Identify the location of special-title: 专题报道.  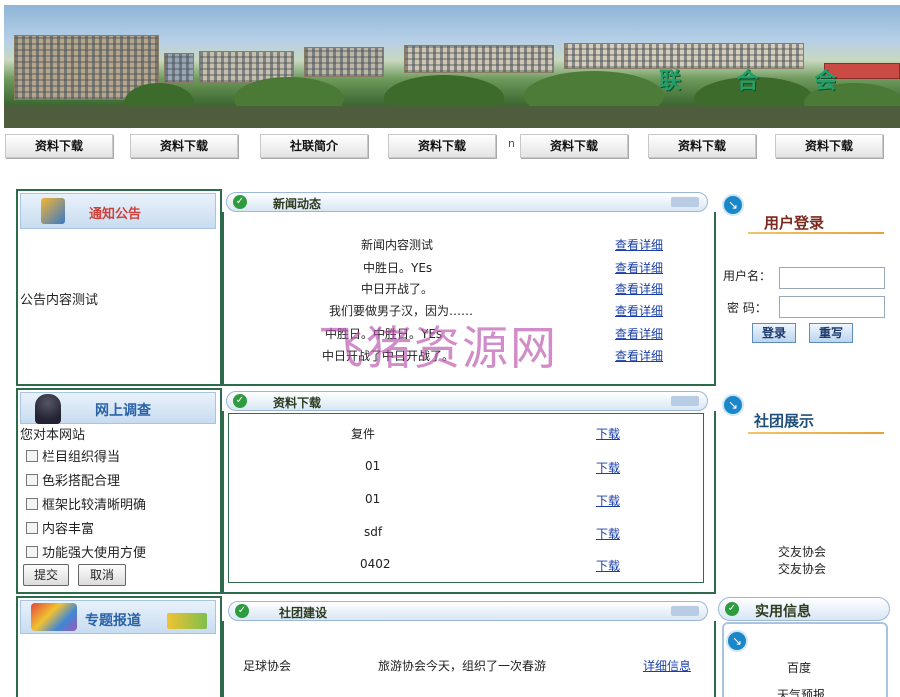
(113, 621).